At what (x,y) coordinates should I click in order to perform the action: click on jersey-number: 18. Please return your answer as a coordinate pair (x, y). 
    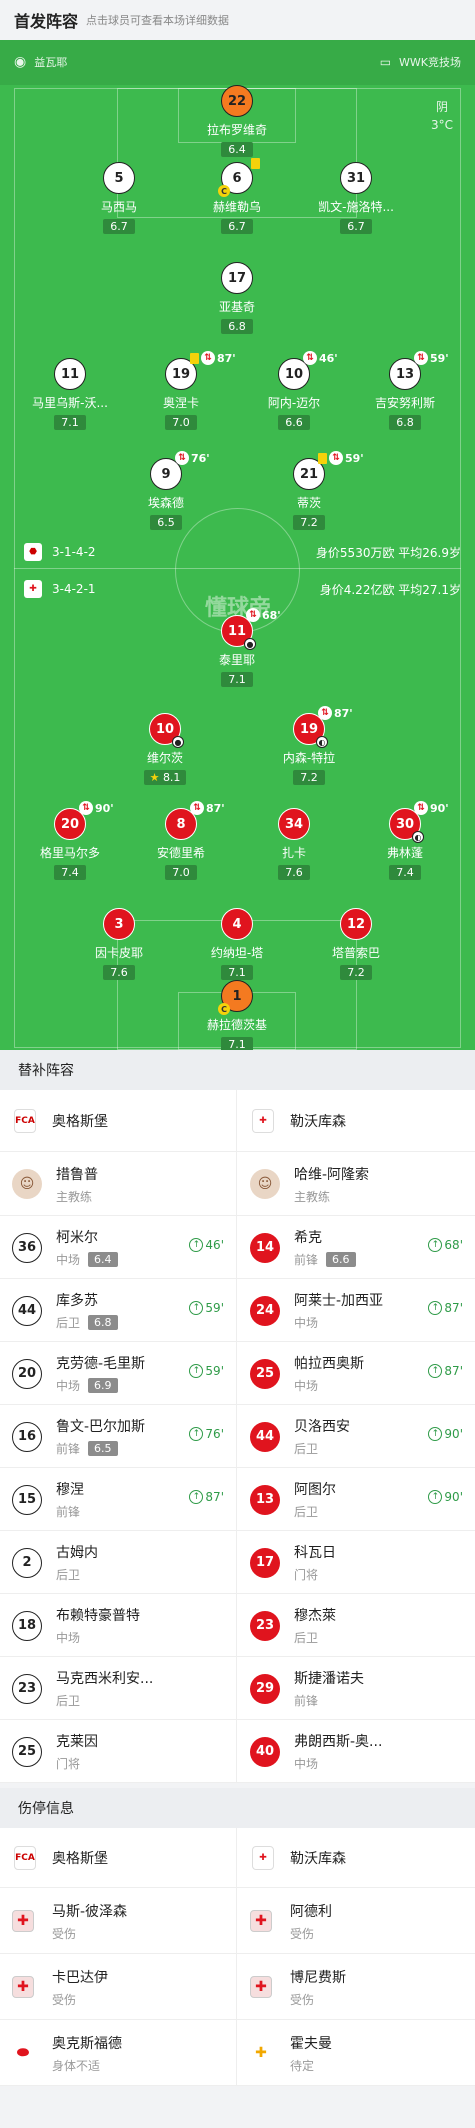
    Looking at the image, I should click on (27, 1625).